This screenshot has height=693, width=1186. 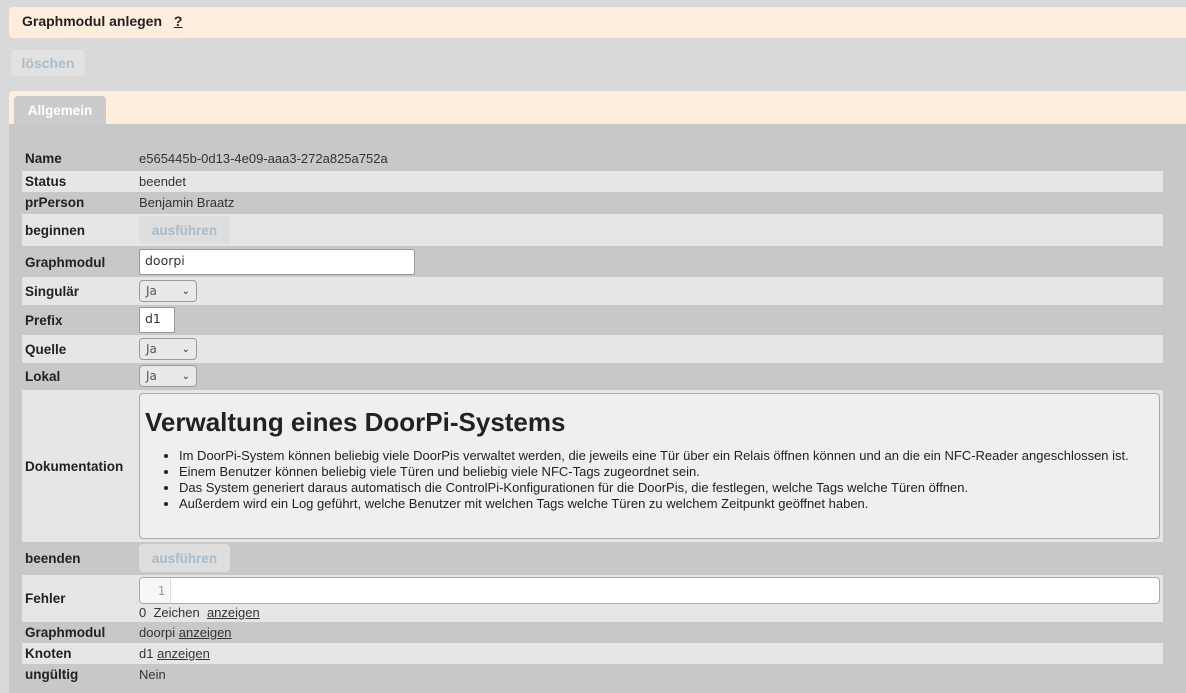 I want to click on page-title: Graphmodul anlegen, so click(x=92, y=21).